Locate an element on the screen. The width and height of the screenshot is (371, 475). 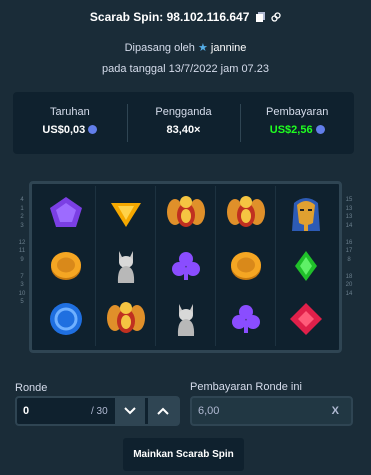
chevron-up-icon is located at coordinates (163, 411).